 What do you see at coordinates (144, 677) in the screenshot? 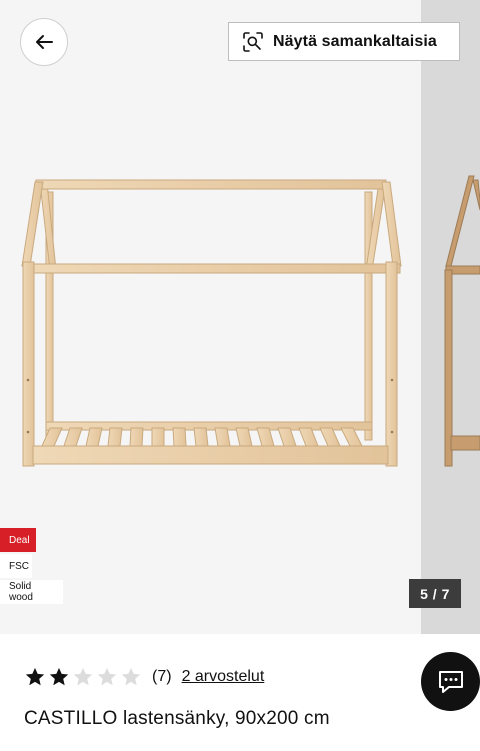
I see `rating-row: (7) 2 arvostelut` at bounding box center [144, 677].